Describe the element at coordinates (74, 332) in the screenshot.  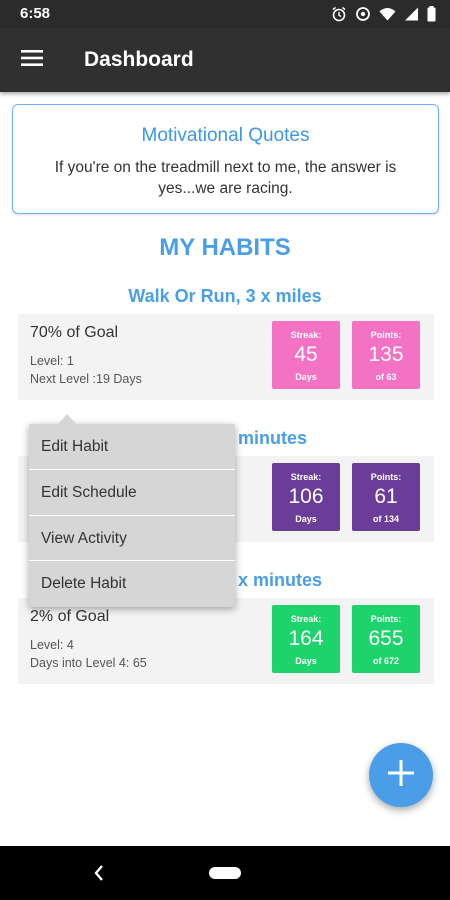
I see `habit-goal-progress: 70% of Goal` at that location.